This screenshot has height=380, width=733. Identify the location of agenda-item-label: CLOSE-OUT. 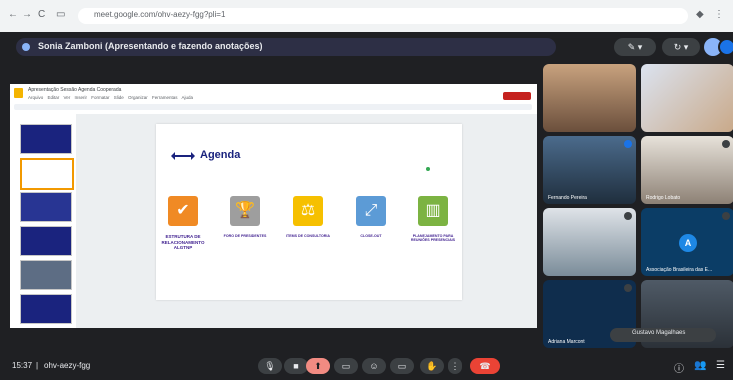
(371, 236).